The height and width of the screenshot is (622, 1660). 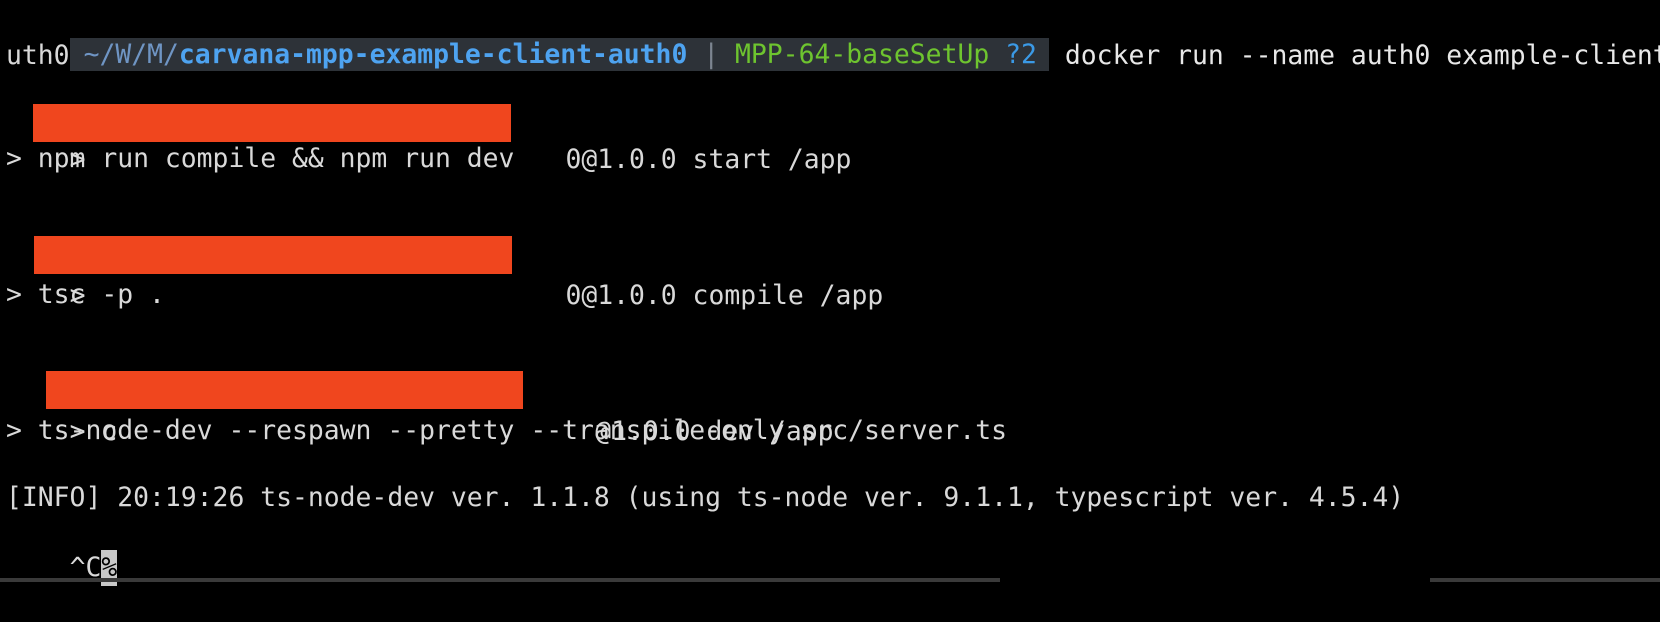 What do you see at coordinates (1021, 54) in the screenshot?
I see `git-status: ?2` at bounding box center [1021, 54].